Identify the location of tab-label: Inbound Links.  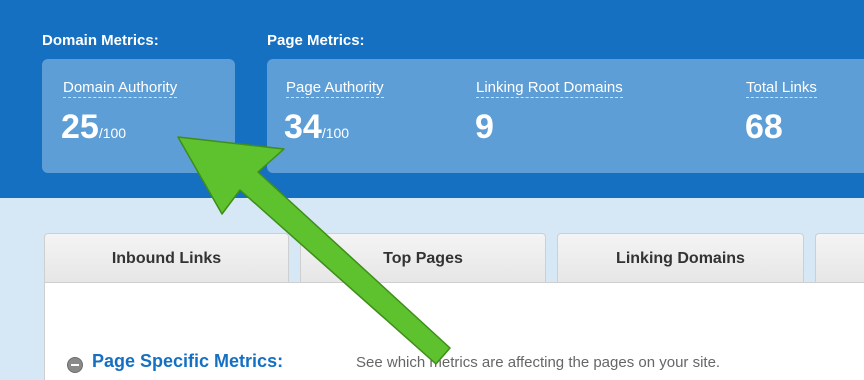
(166, 258).